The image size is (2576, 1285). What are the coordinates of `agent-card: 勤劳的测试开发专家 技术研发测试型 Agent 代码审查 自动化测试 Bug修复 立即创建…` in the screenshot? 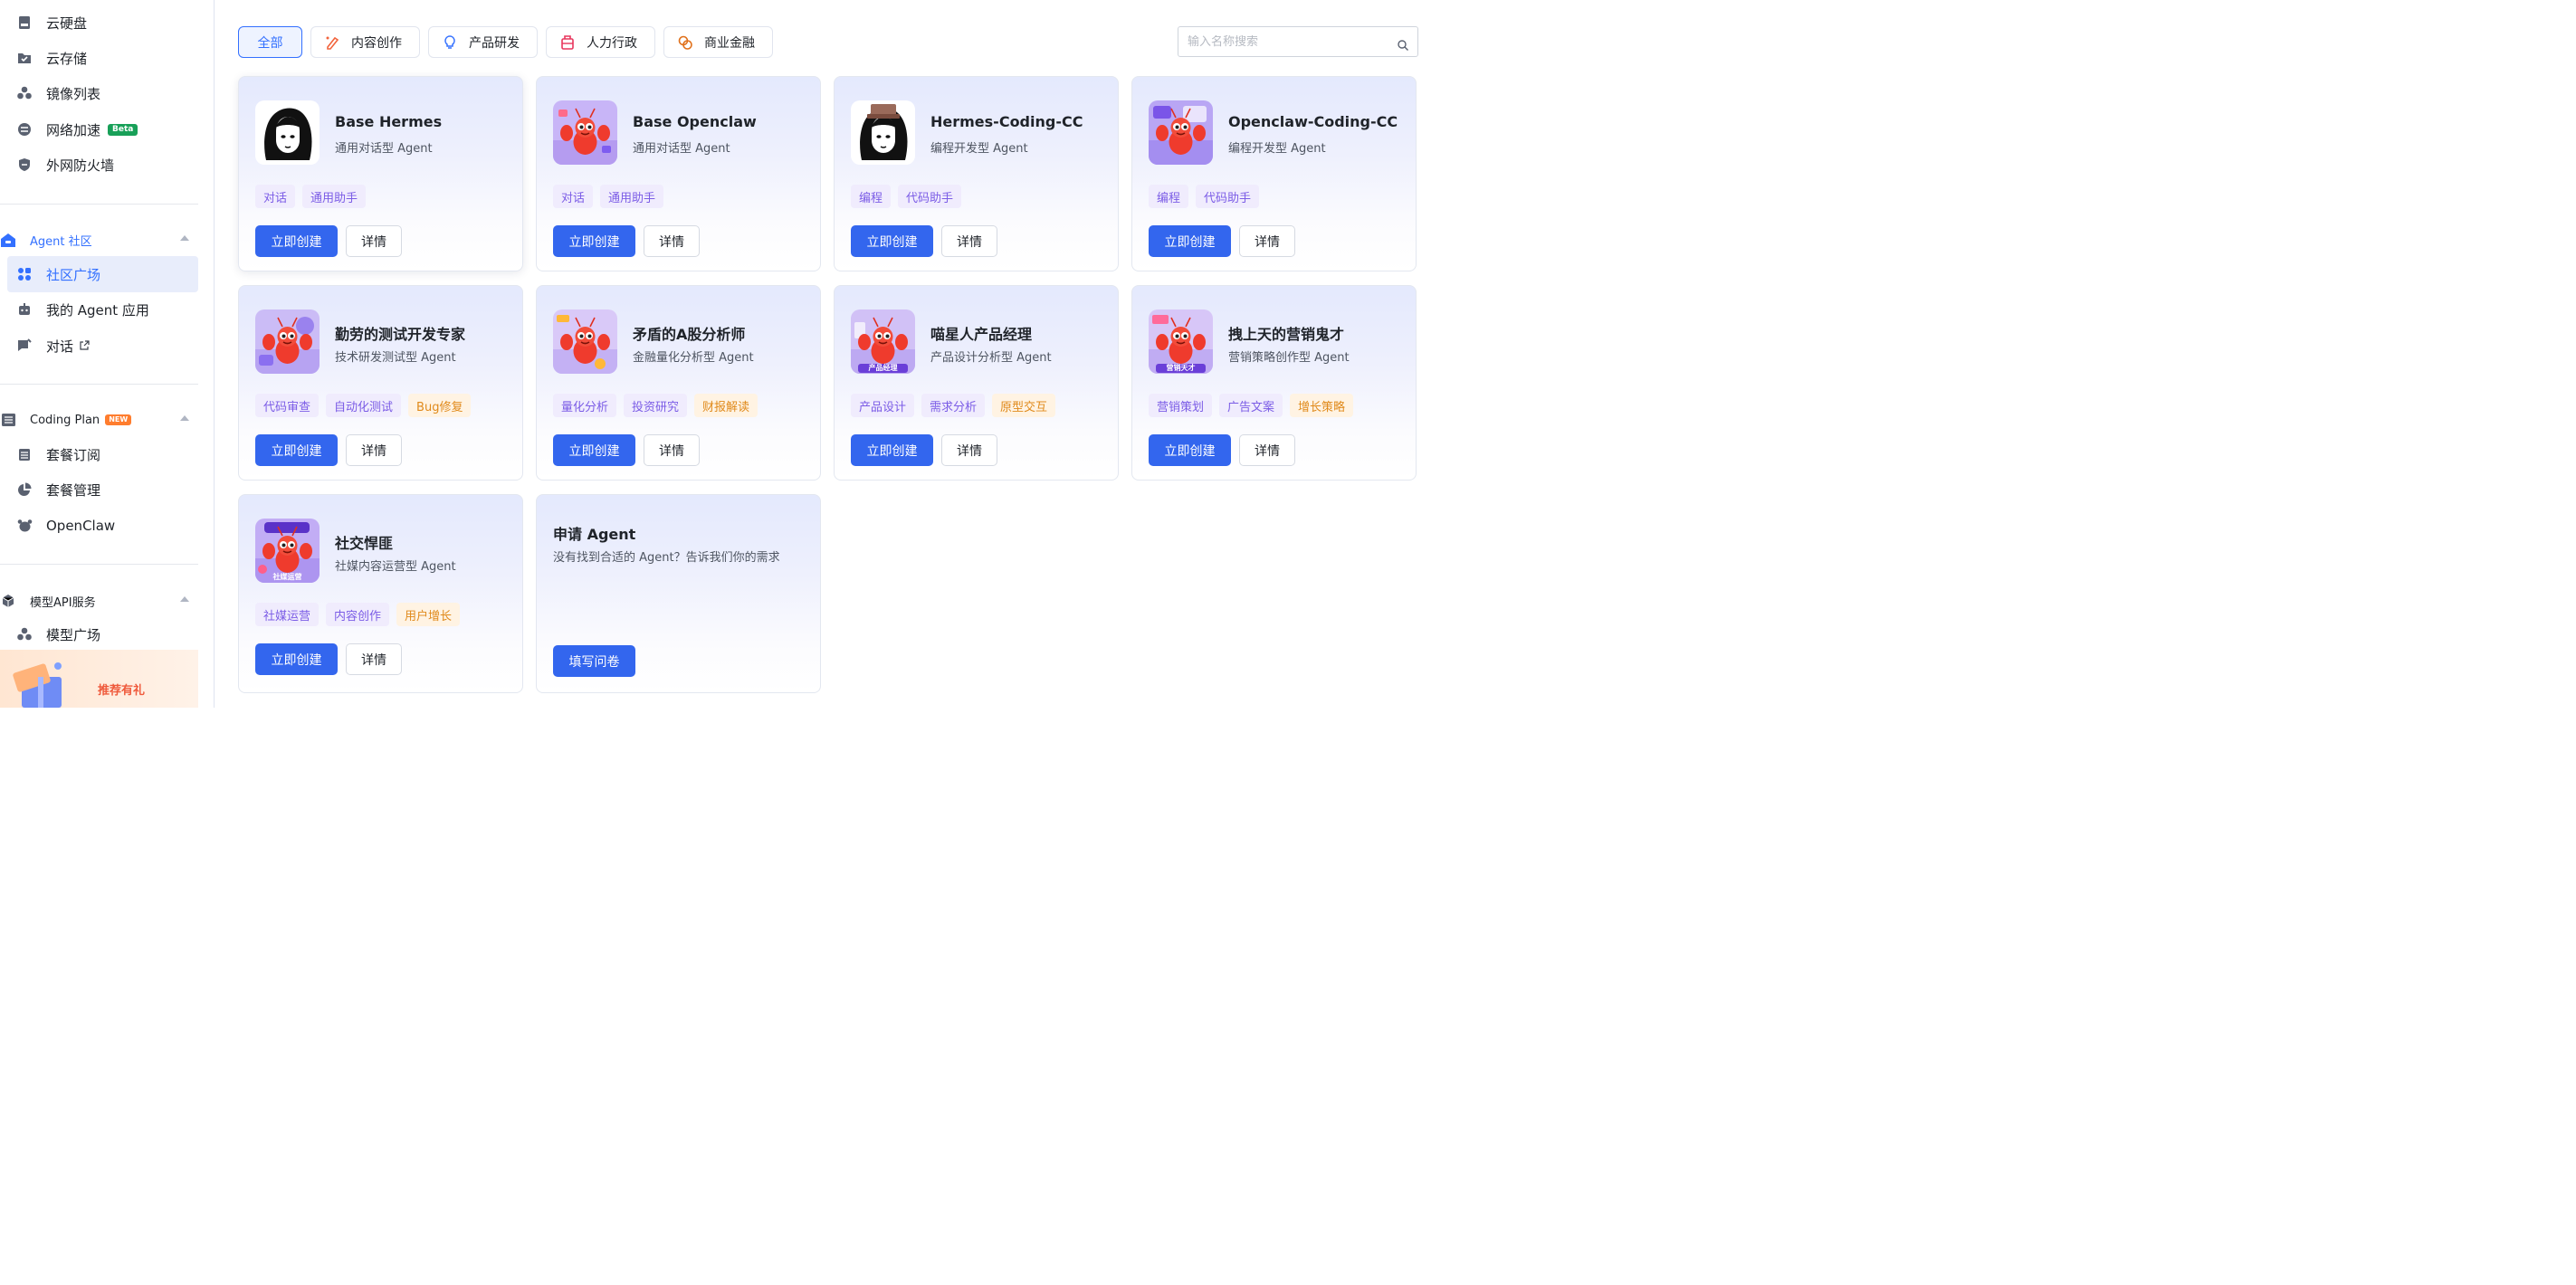 It's located at (380, 383).